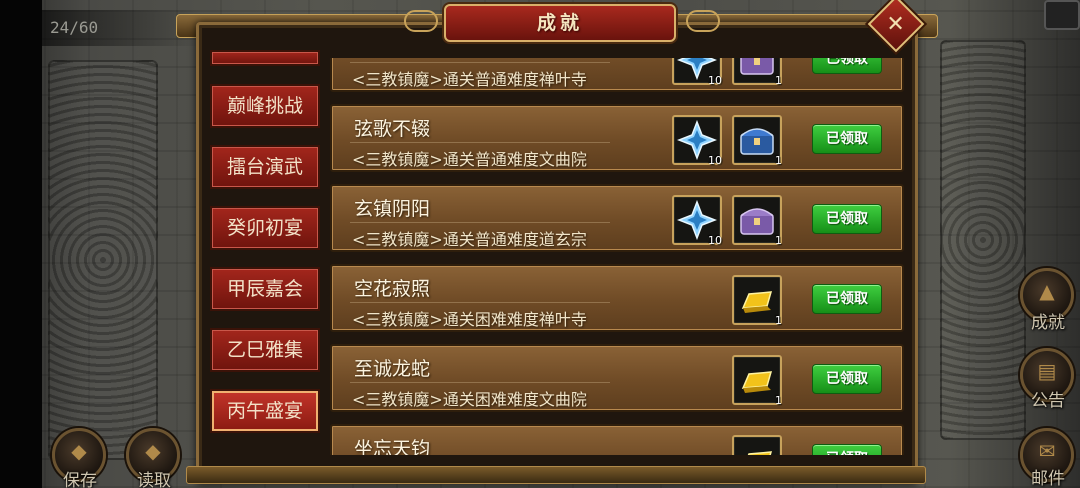 Image resolution: width=1080 pixels, height=488 pixels. What do you see at coordinates (392, 289) in the screenshot?
I see `achievement-name: 空花寂照` at bounding box center [392, 289].